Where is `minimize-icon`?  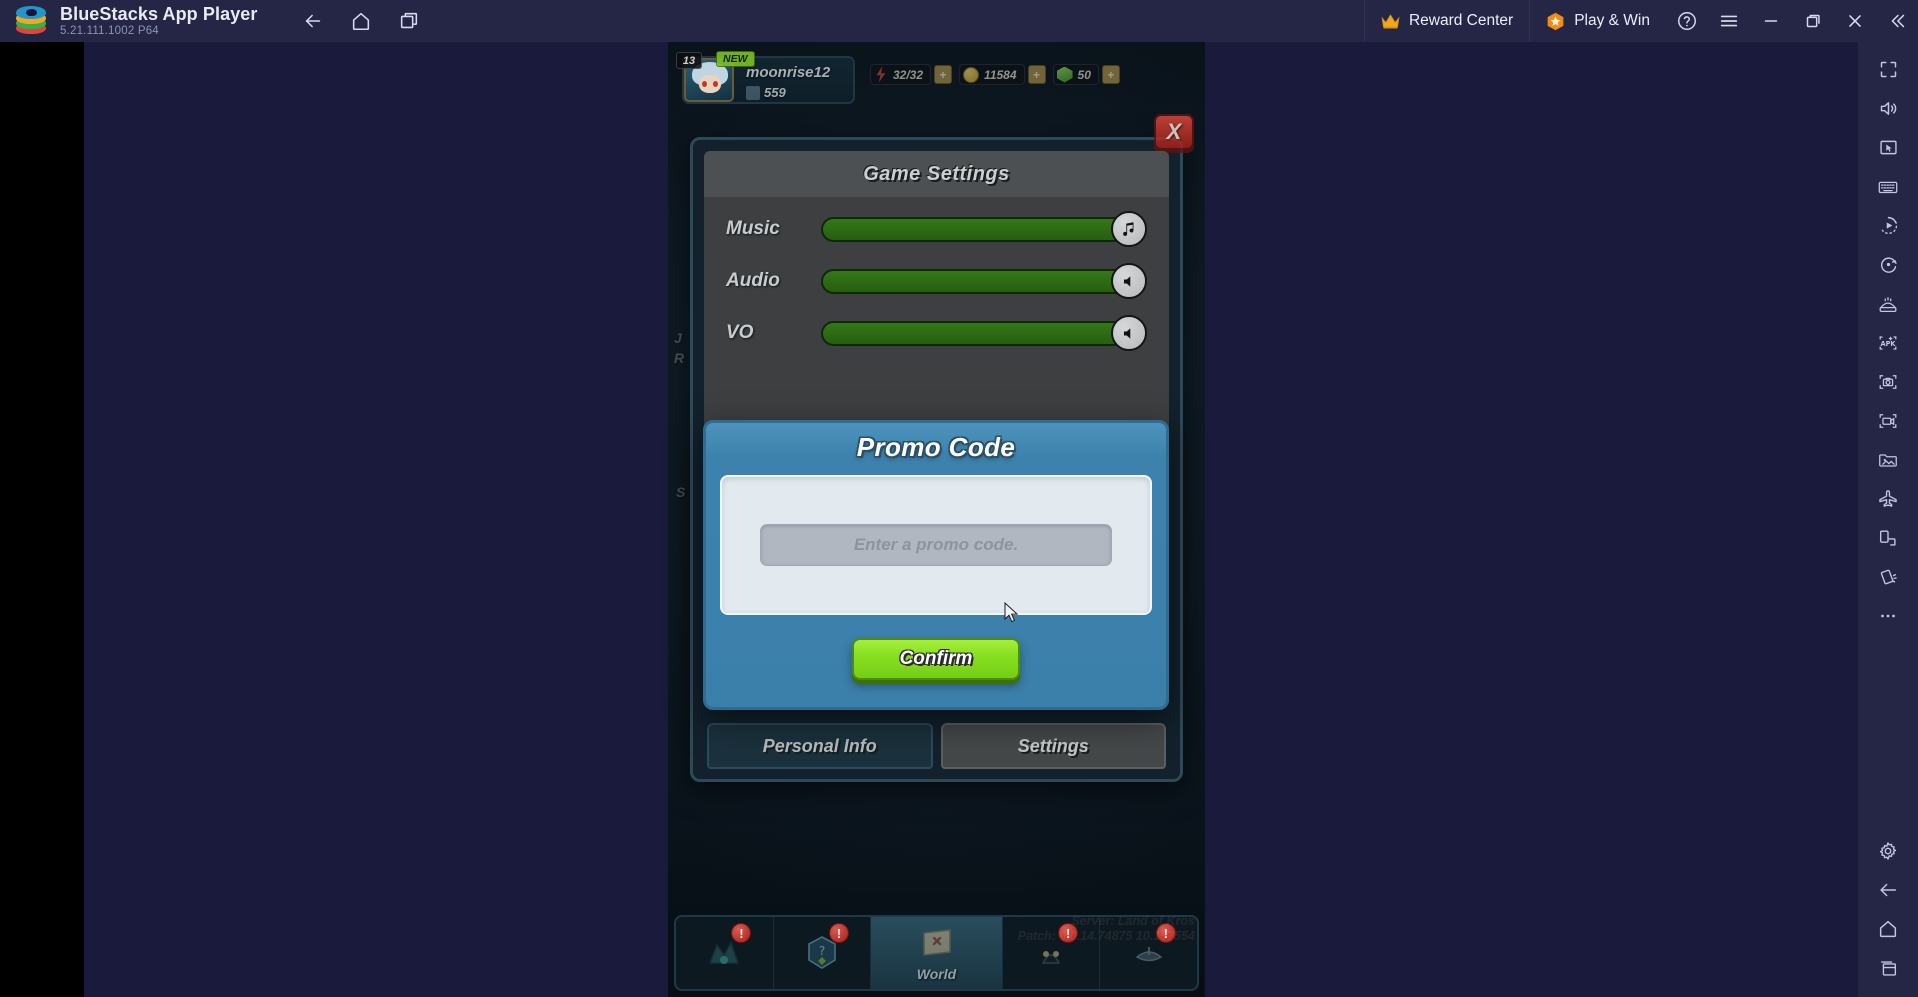 minimize-icon is located at coordinates (1771, 21).